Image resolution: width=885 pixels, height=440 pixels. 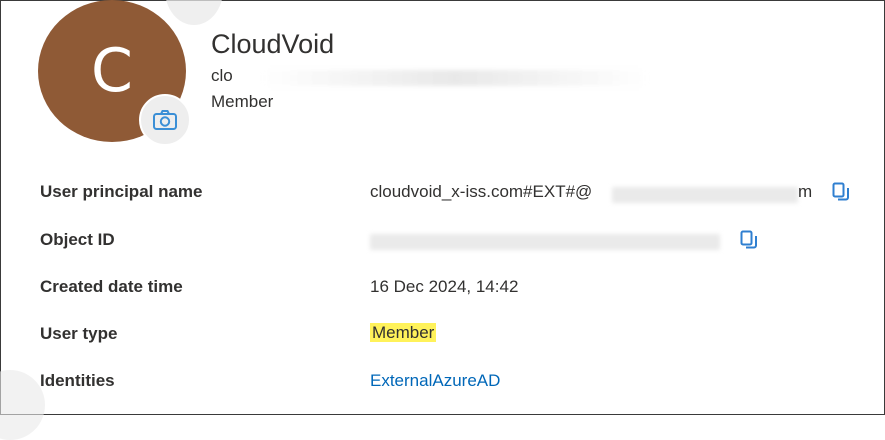 What do you see at coordinates (222, 75) in the screenshot?
I see `user-email: clo` at bounding box center [222, 75].